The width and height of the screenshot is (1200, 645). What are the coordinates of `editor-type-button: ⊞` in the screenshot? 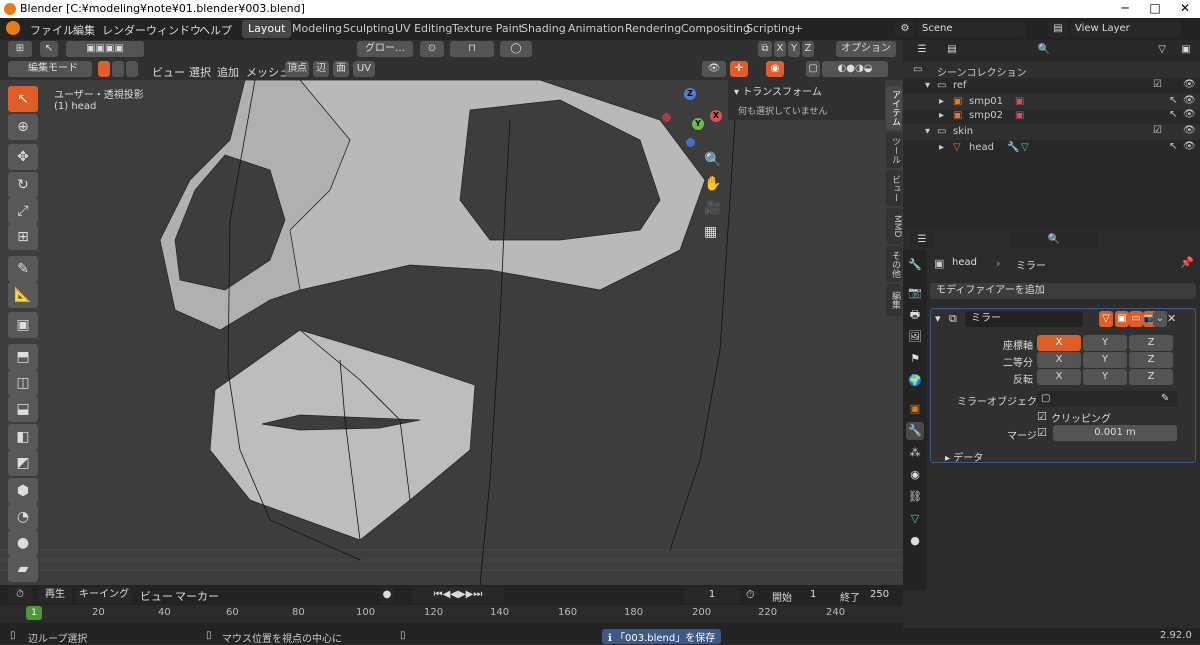 It's located at (20, 49).